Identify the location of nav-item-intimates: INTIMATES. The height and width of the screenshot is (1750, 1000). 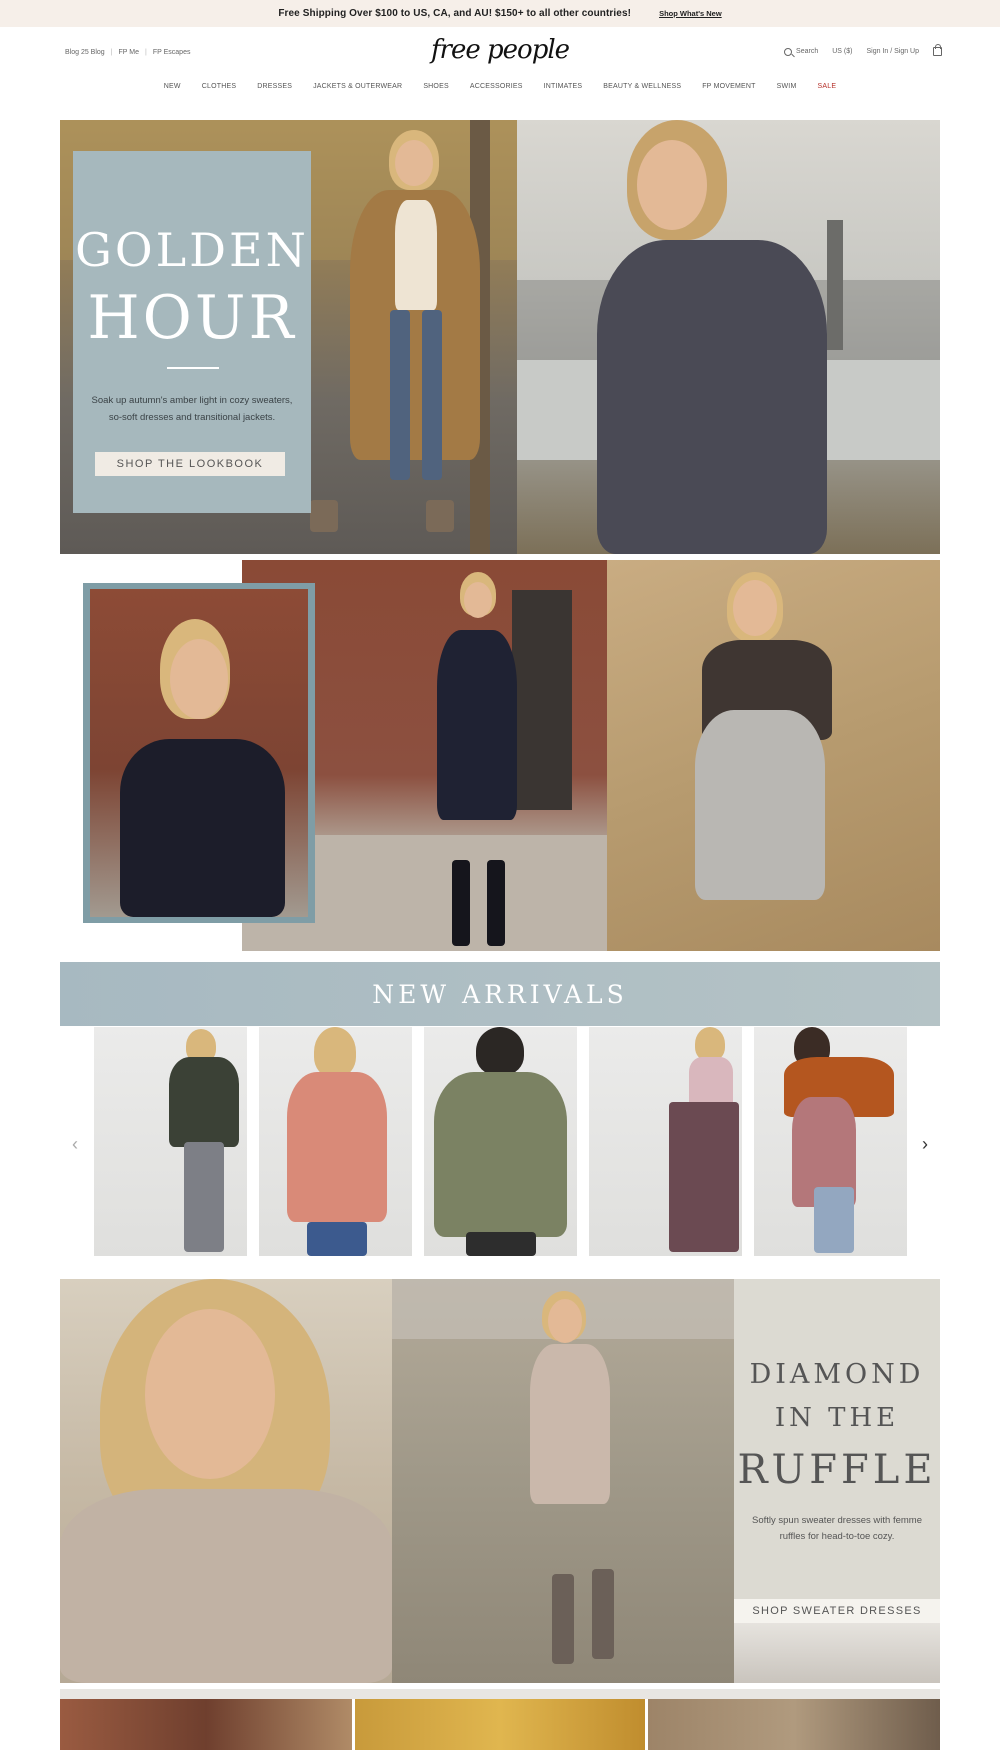
(563, 86).